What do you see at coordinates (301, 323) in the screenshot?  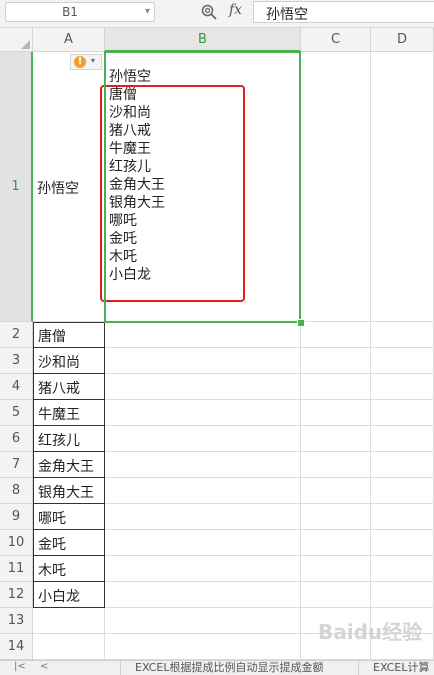 I see `fill-handle` at bounding box center [301, 323].